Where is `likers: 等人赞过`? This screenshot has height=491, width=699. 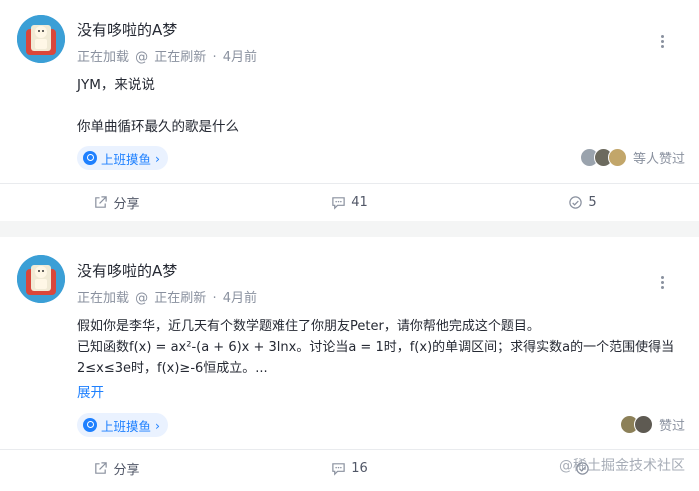 likers: 等人赞过 is located at coordinates (632, 157).